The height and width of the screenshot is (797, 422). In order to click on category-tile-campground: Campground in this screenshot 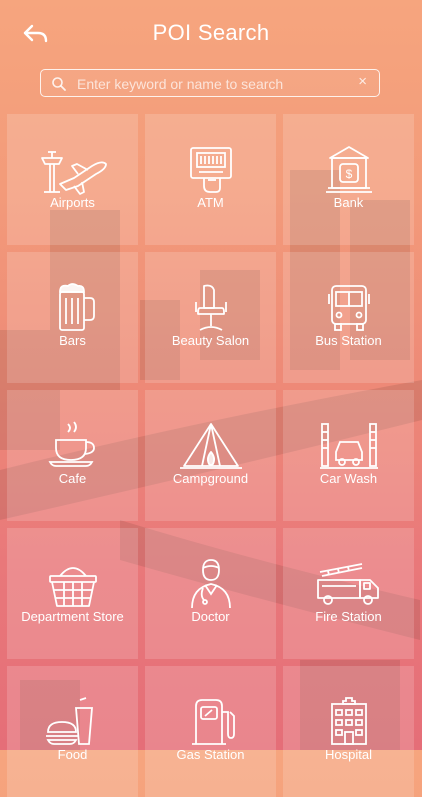, I will do `click(210, 455)`.